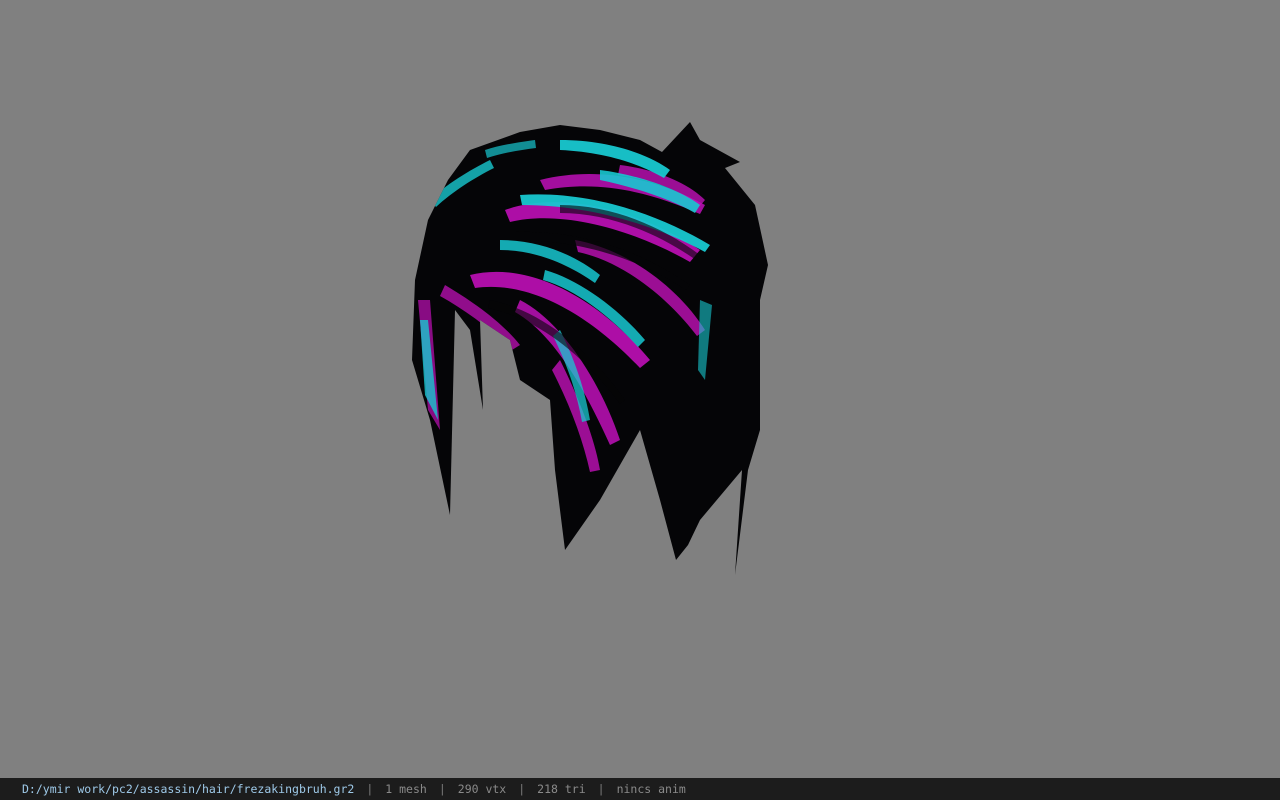 Image resolution: width=1280 pixels, height=800 pixels. I want to click on triangle-count-label: 218 tri, so click(561, 789).